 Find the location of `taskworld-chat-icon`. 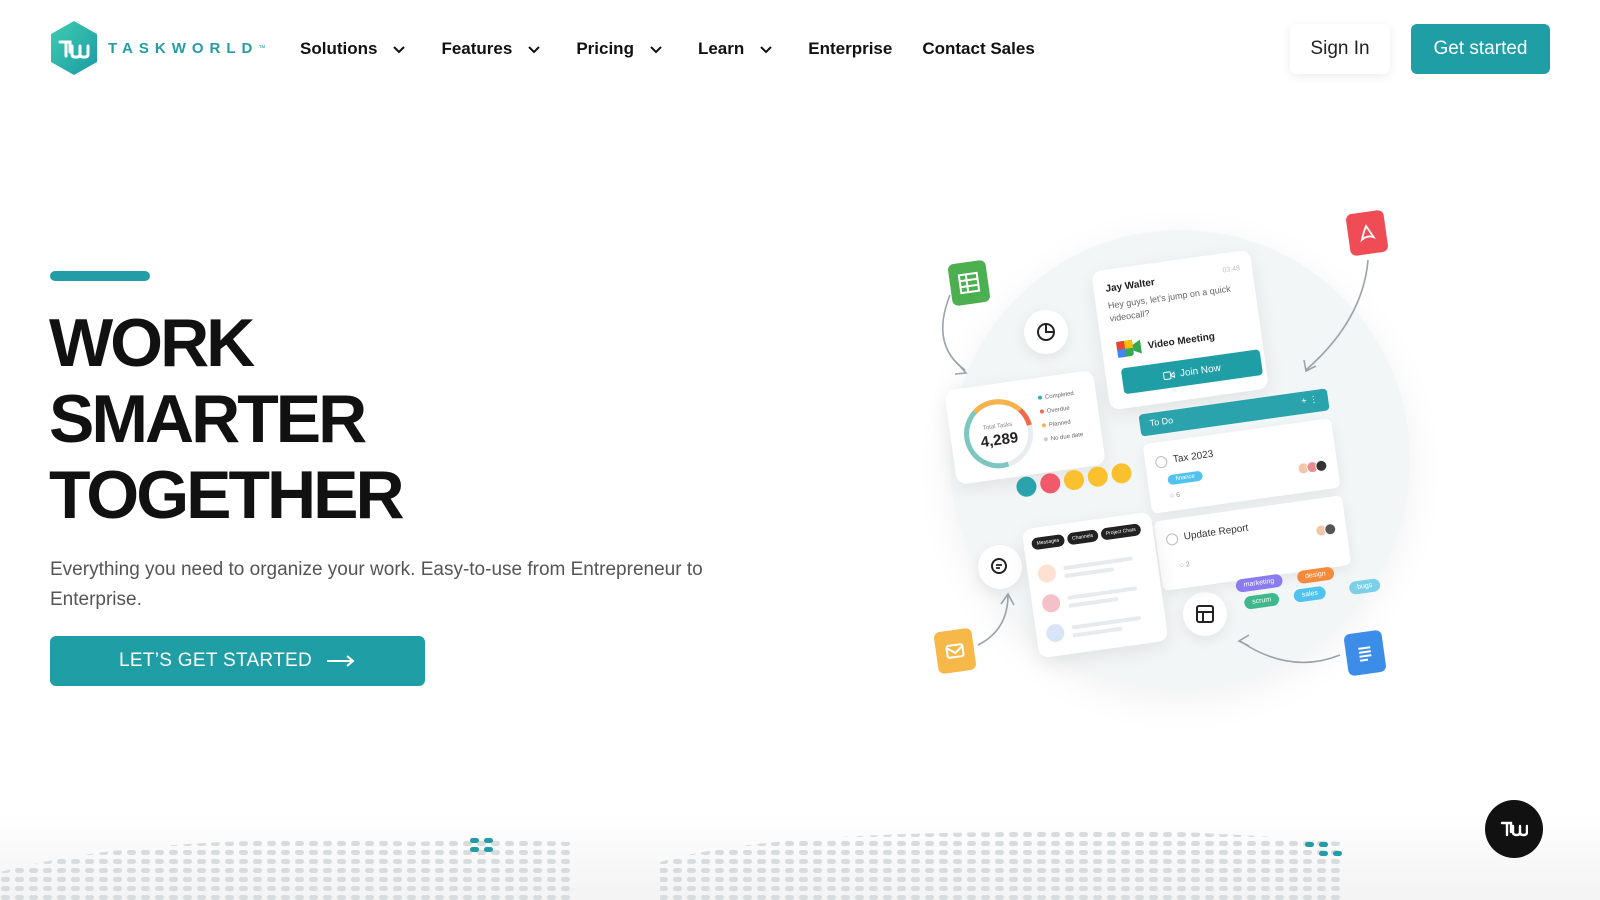

taskworld-chat-icon is located at coordinates (1514, 829).